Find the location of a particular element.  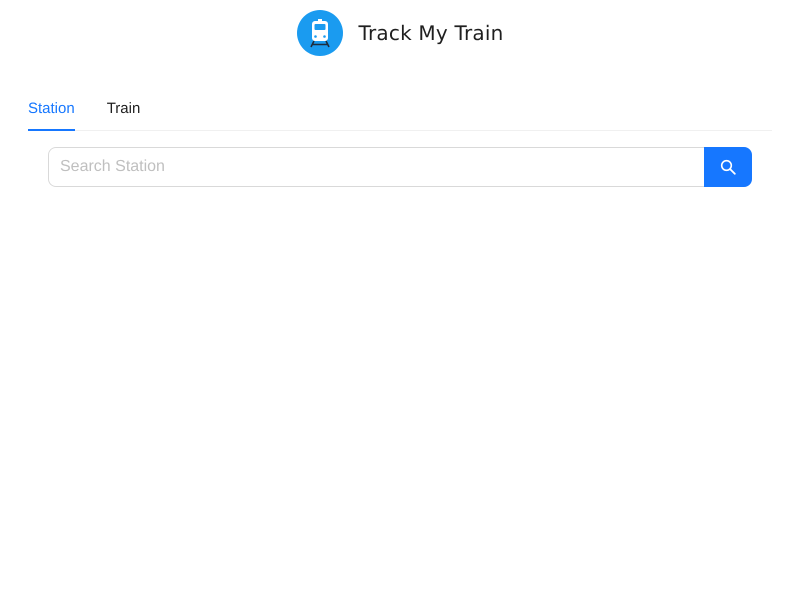

tab: Train is located at coordinates (123, 112).